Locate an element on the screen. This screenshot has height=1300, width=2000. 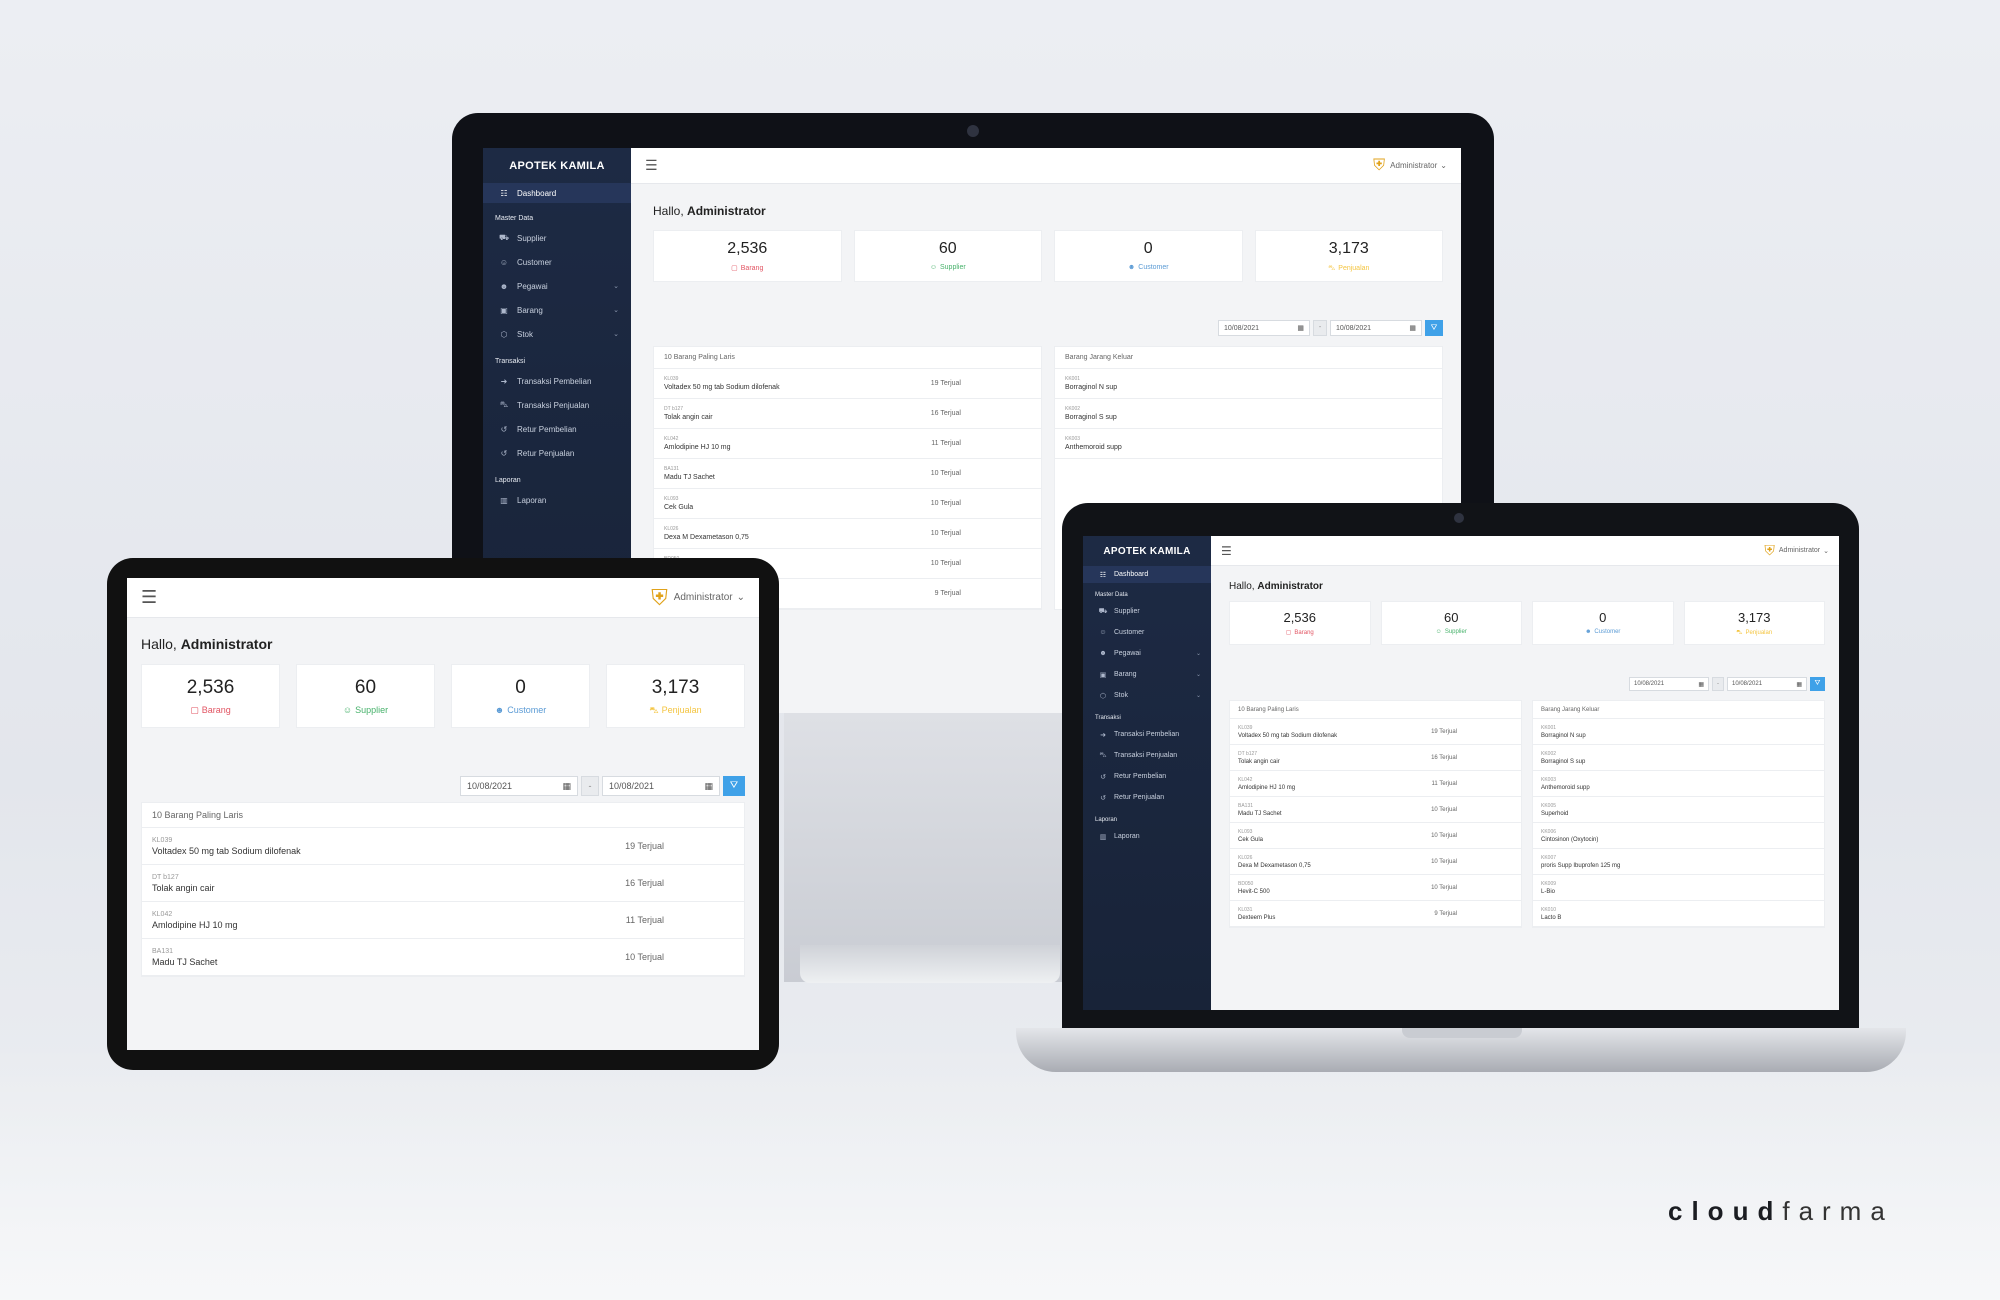
camera is located at coordinates (1459, 518).